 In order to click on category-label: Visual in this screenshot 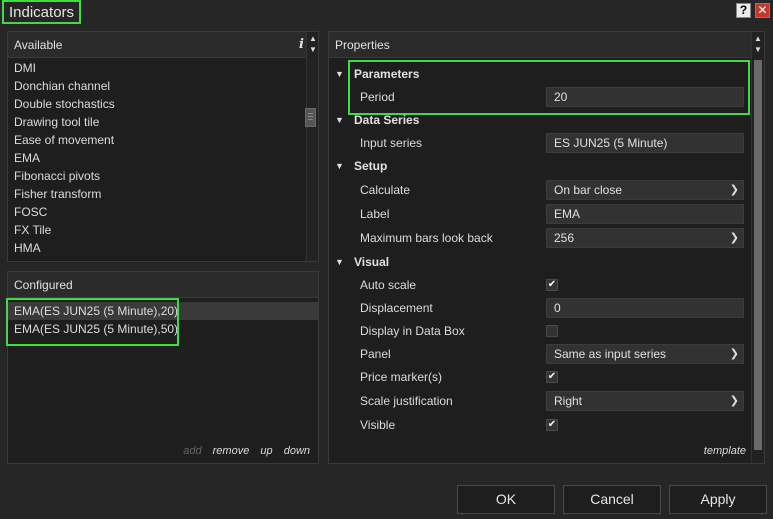, I will do `click(372, 262)`.